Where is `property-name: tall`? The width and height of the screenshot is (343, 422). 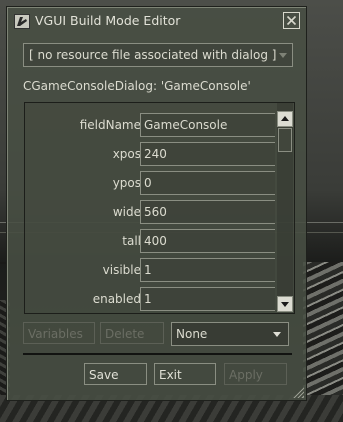 property-name: tall is located at coordinates (131, 241).